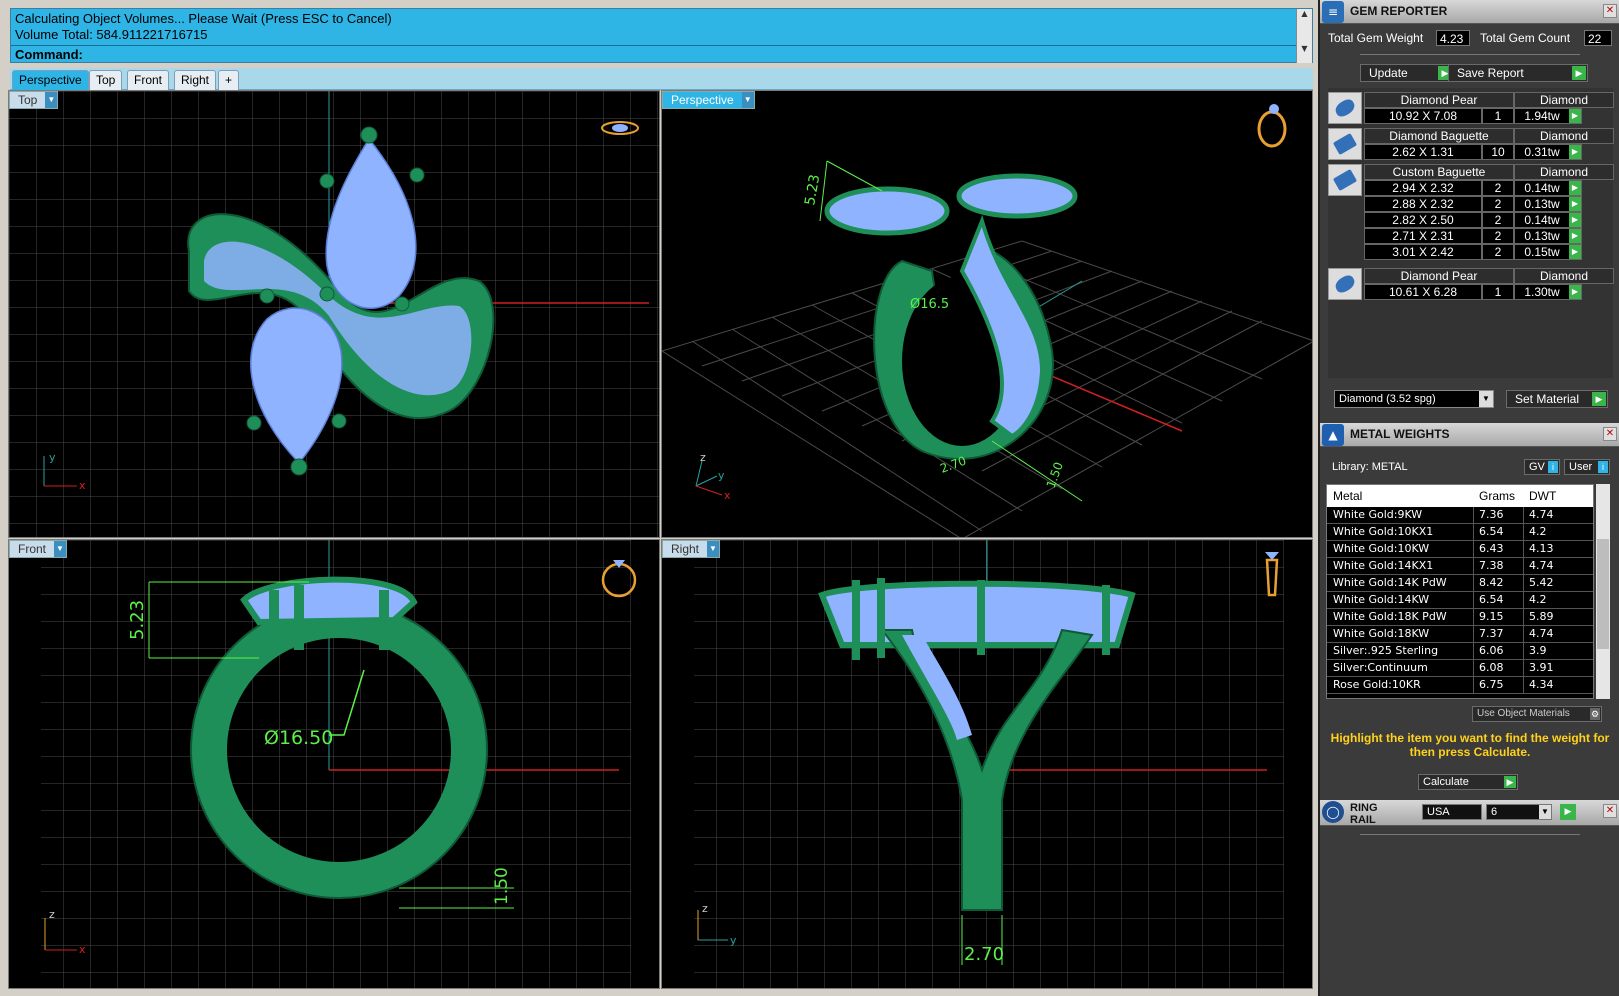  Describe the element at coordinates (38, 549) in the screenshot. I see `viewport-label-front: Front ▼` at that location.